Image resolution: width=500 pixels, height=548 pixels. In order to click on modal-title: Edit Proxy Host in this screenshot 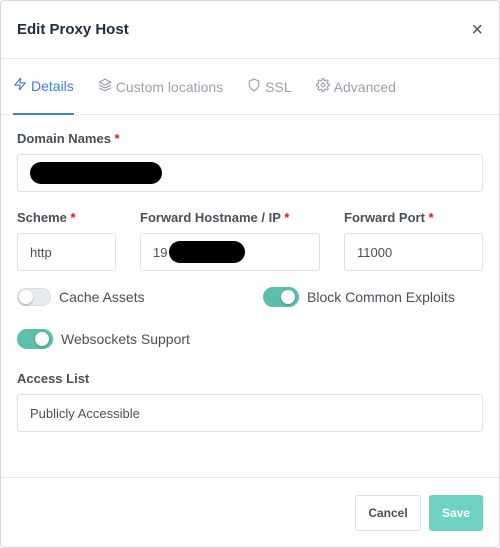, I will do `click(73, 29)`.